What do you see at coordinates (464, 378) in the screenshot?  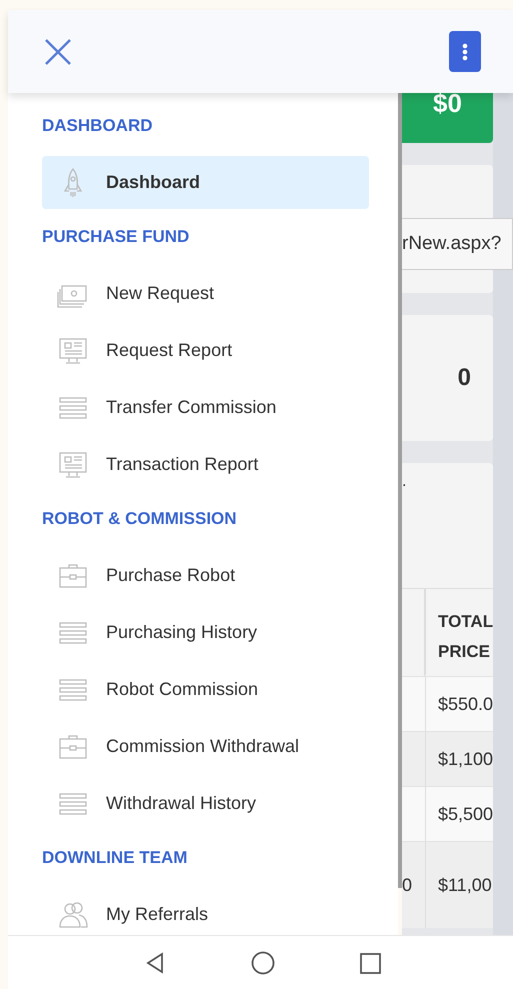 I see `count-value: 0` at bounding box center [464, 378].